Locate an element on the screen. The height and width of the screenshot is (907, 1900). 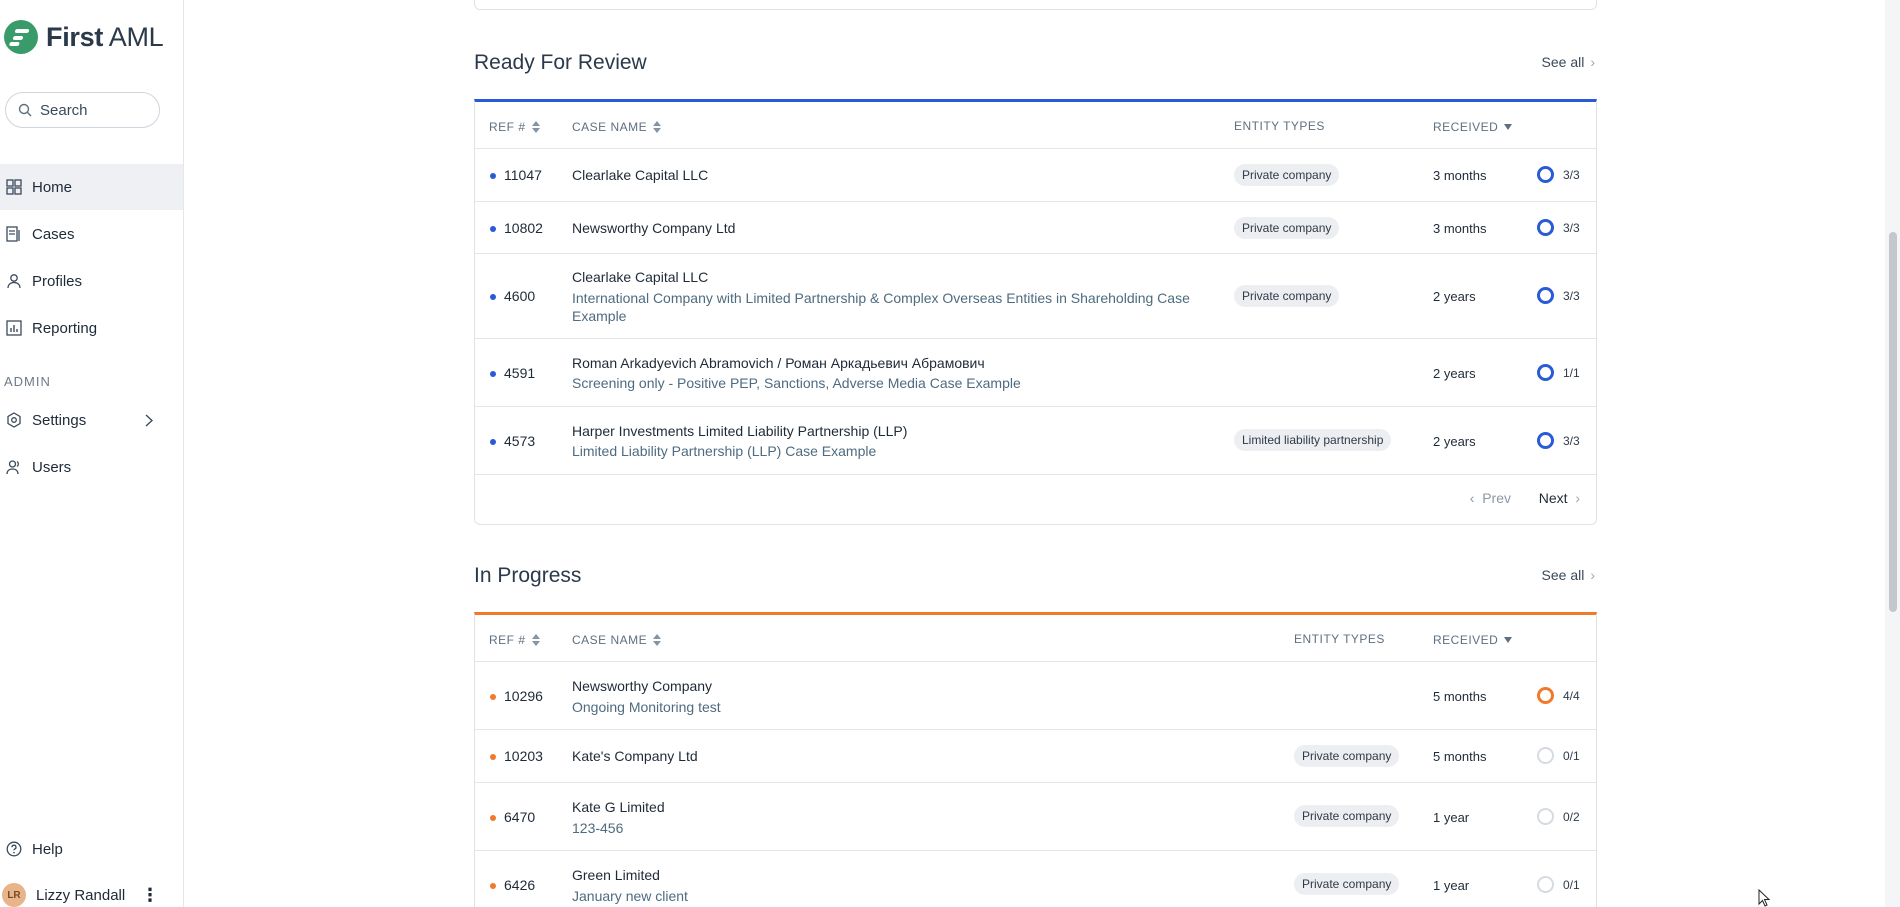
sidebar-item-users: Users is located at coordinates (91, 467).